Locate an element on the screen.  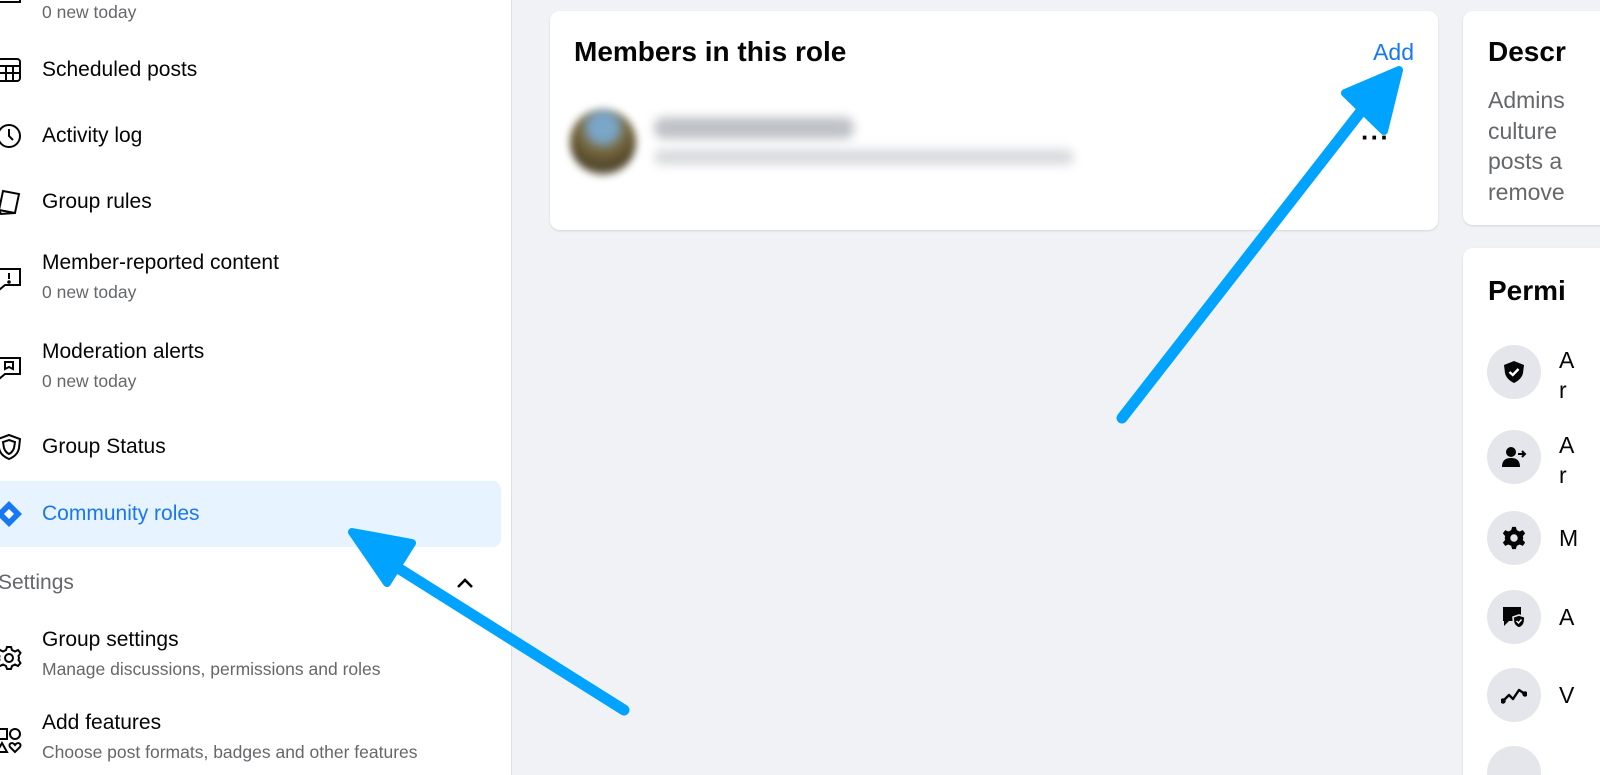
alert-bubble-icon is located at coordinates (12, 368).